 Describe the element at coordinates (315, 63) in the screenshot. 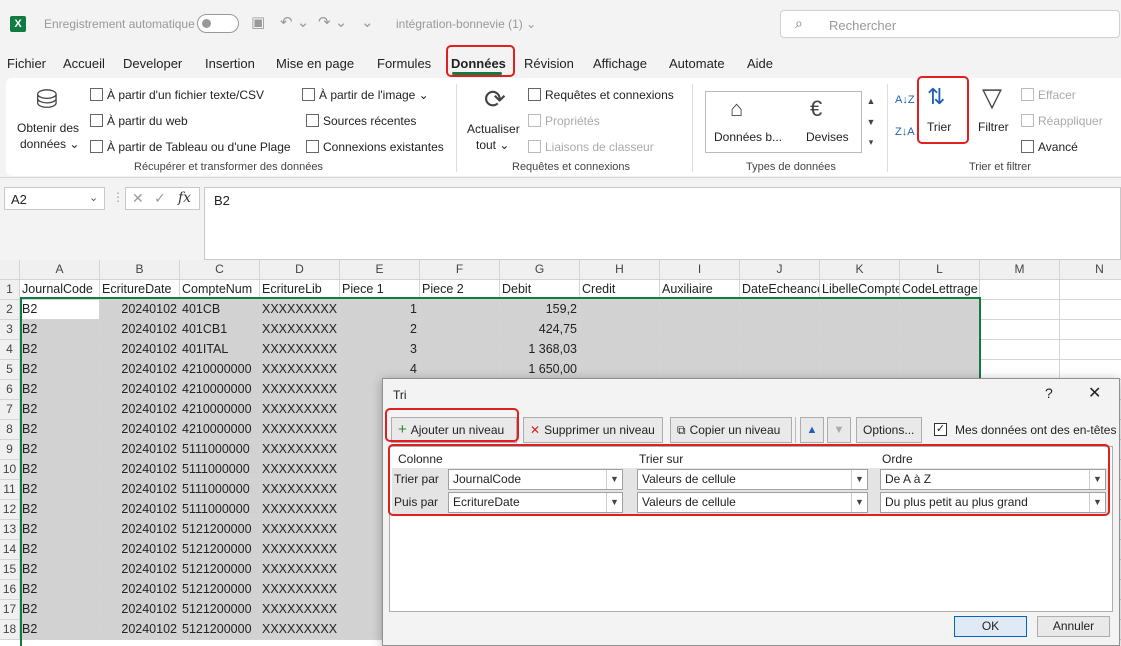

I see `menu-mise-en-page: Mise en page` at that location.